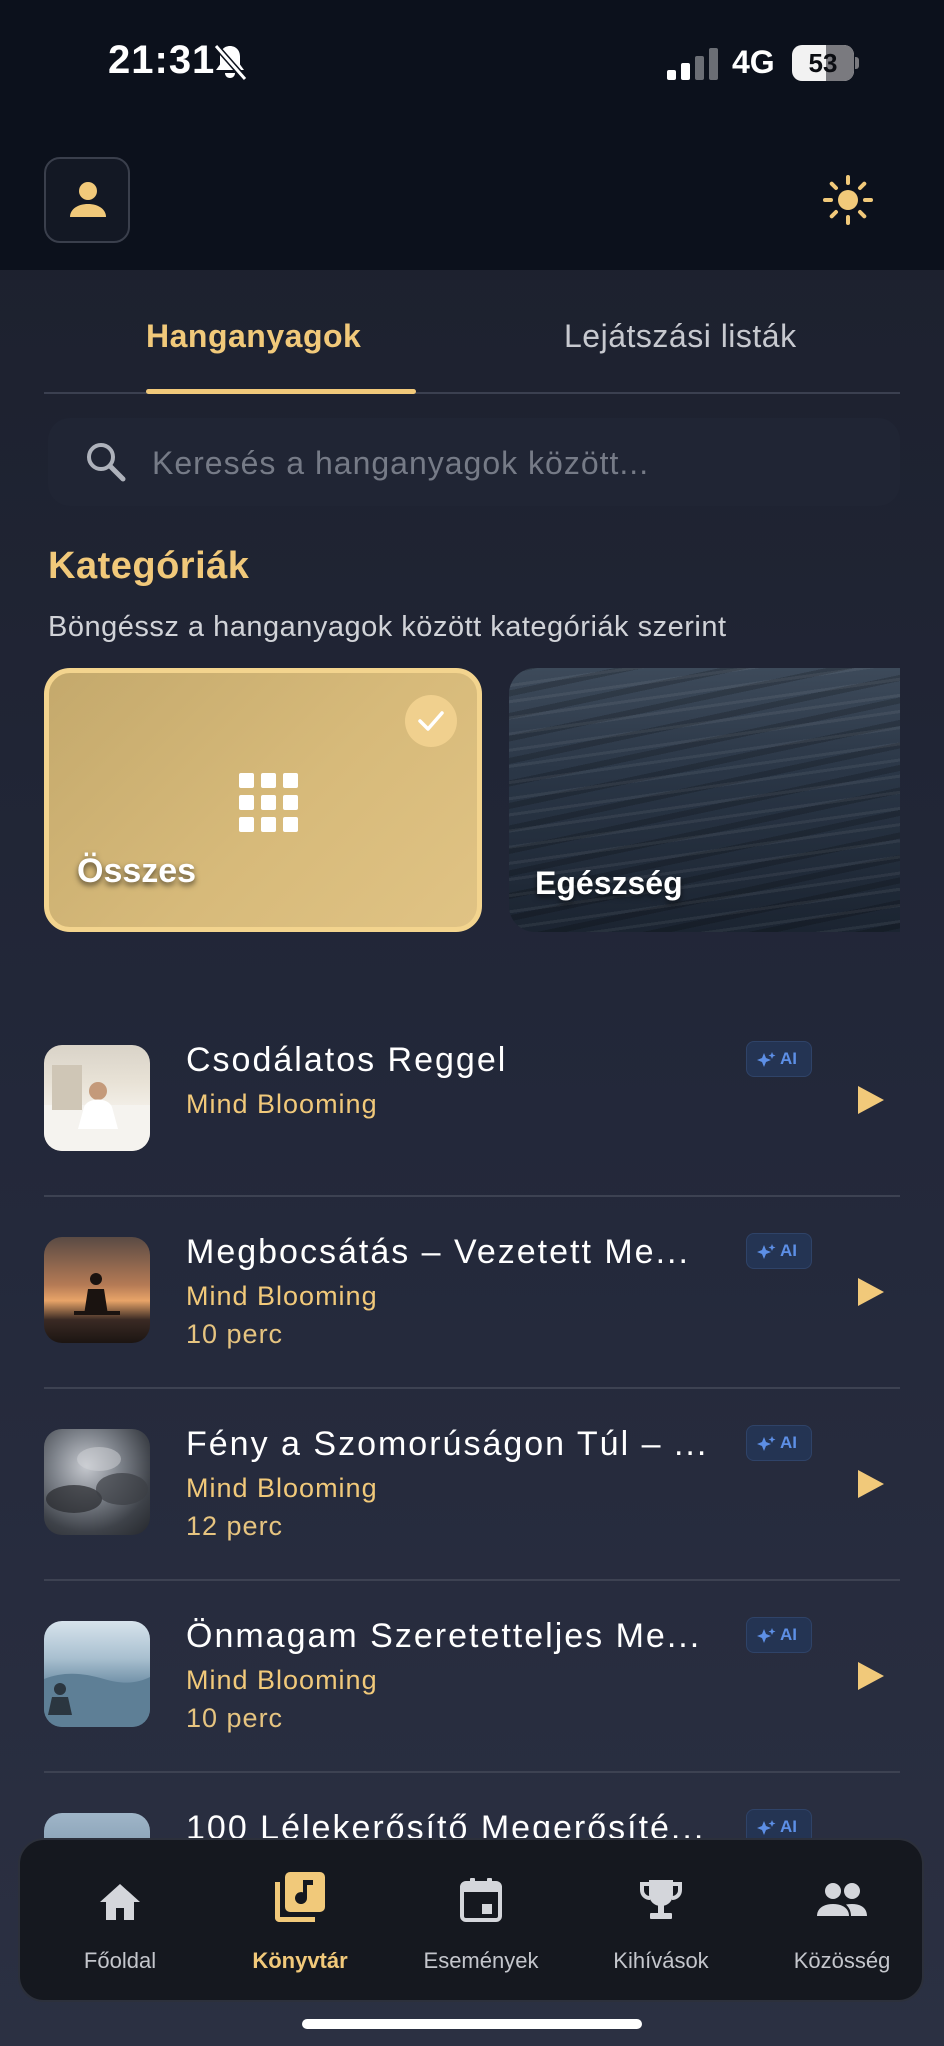  What do you see at coordinates (661, 1899) in the screenshot?
I see `trophy-icon` at bounding box center [661, 1899].